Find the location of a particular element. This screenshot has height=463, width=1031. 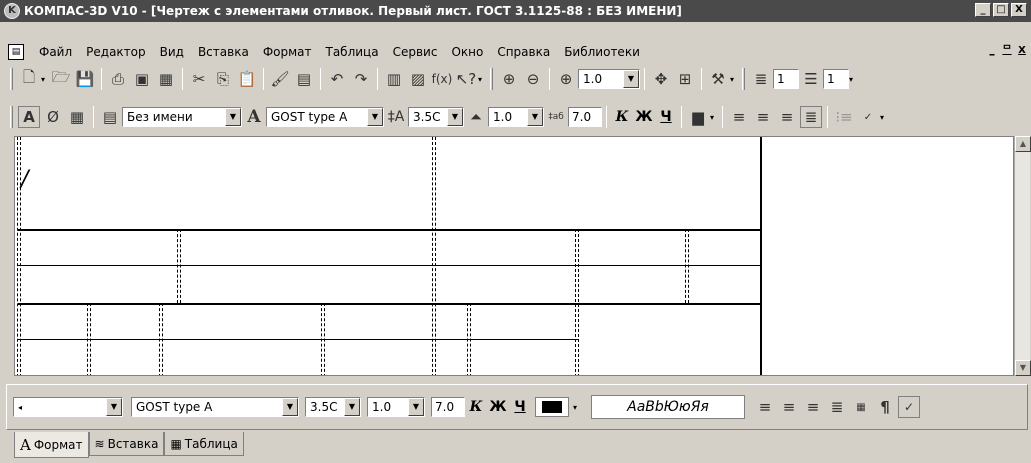

tab-format: A Формат is located at coordinates (51, 445).